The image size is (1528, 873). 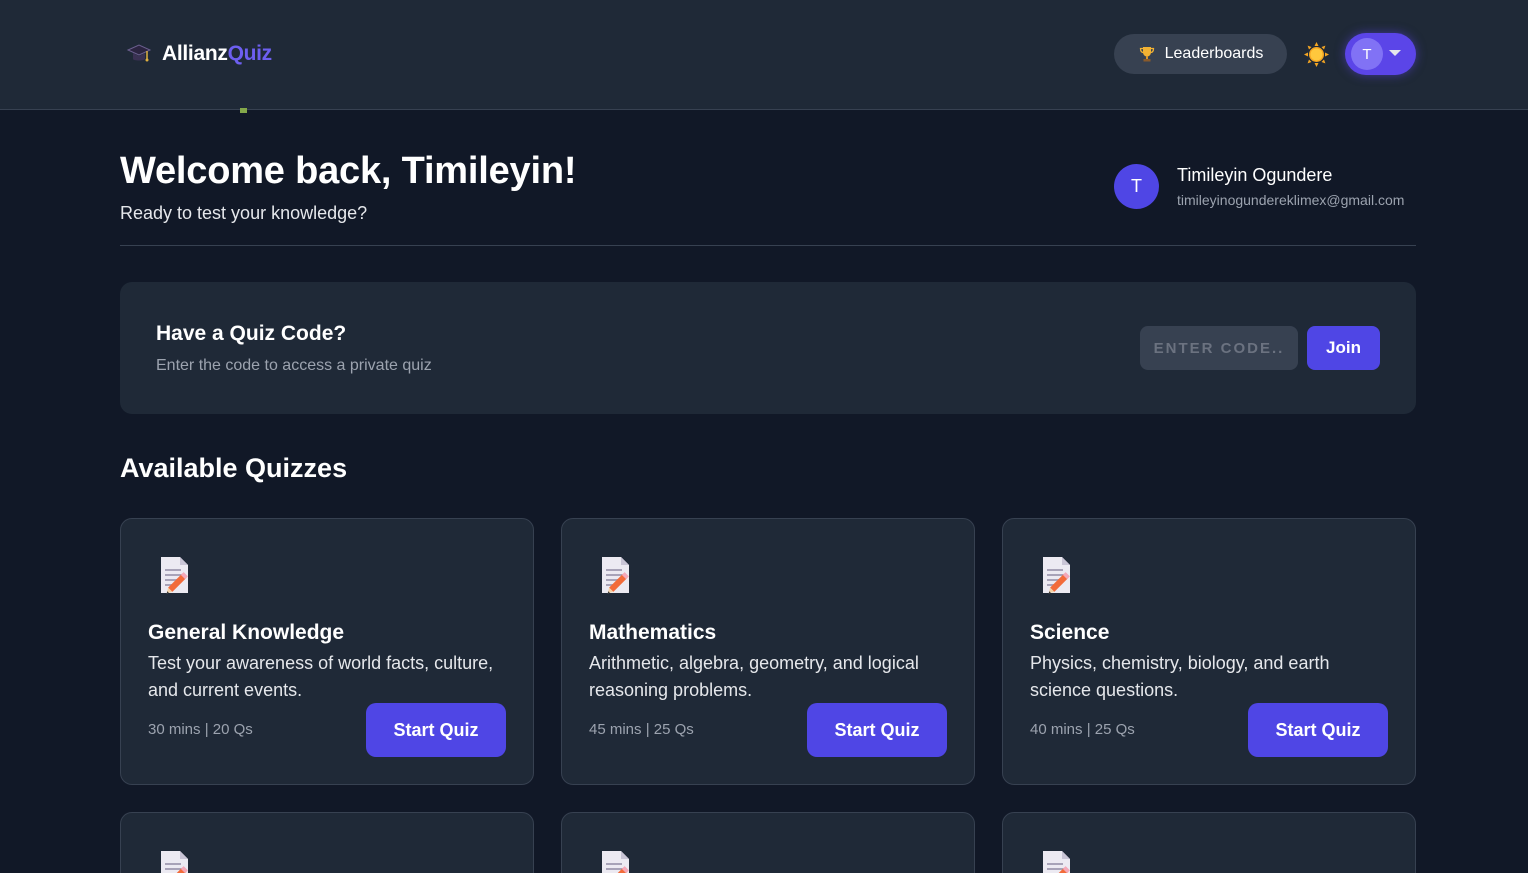 I want to click on theme-toggle-button, so click(x=1316, y=54).